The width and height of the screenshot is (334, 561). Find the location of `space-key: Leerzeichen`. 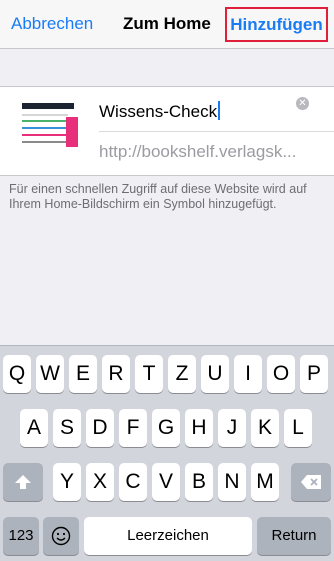

space-key: Leerzeichen is located at coordinates (168, 536).